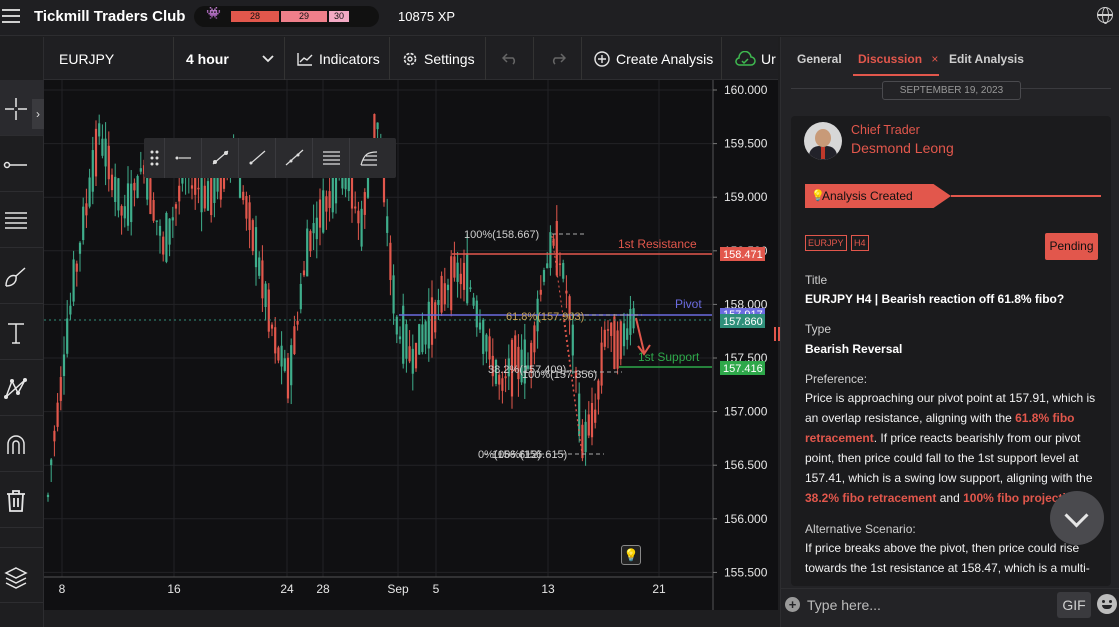 This screenshot has width=1119, height=627. Describe the element at coordinates (898, 59) in the screenshot. I see `tab-discussion: Discussion ×` at that location.